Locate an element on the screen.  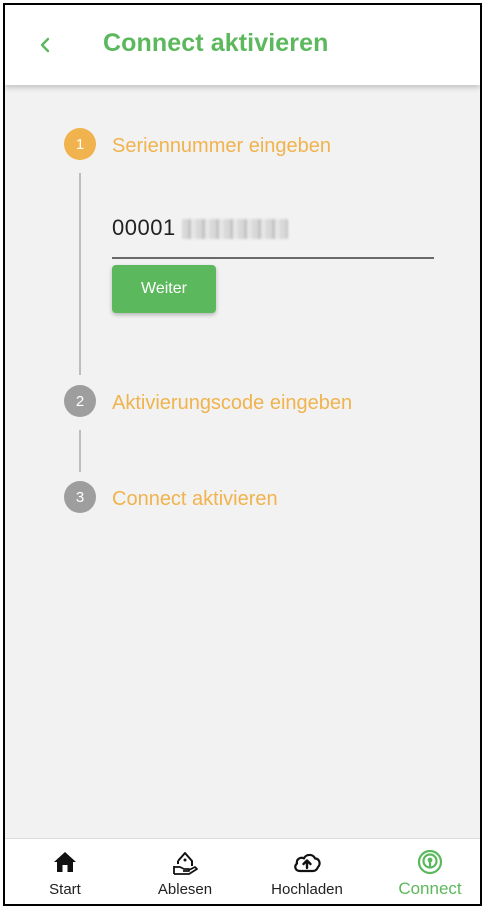
next-button: Weiter is located at coordinates (164, 289).